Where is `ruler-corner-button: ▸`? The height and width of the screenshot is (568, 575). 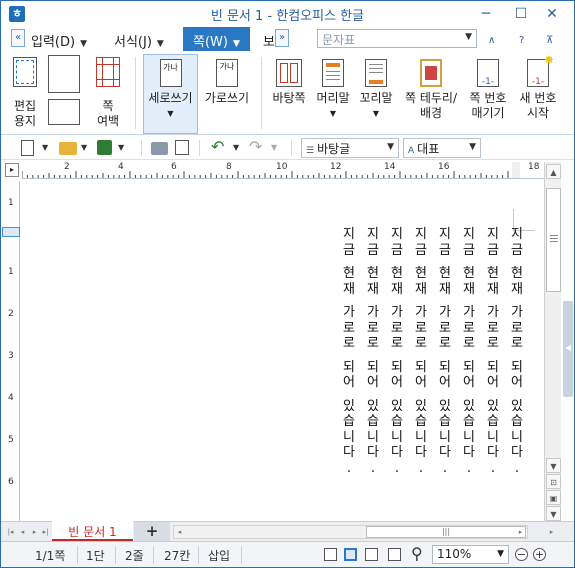 ruler-corner-button: ▸ is located at coordinates (12, 170).